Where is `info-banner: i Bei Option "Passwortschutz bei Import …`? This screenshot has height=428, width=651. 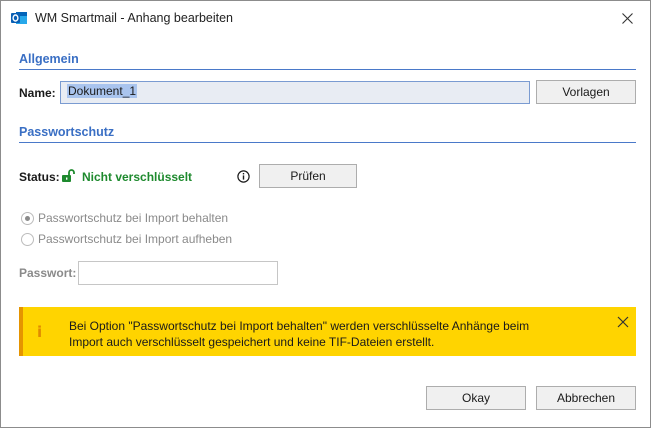 info-banner: i Bei Option "Passwortschutz bei Import … is located at coordinates (327, 331).